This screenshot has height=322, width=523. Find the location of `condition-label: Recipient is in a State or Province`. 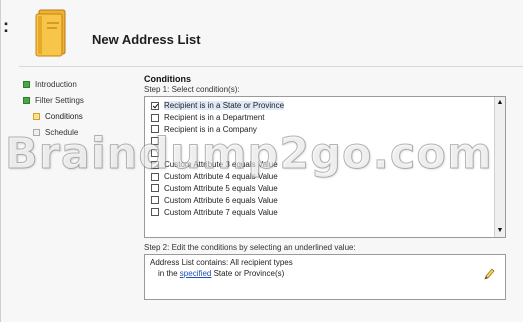

condition-label: Recipient is in a State or Province is located at coordinates (224, 106).